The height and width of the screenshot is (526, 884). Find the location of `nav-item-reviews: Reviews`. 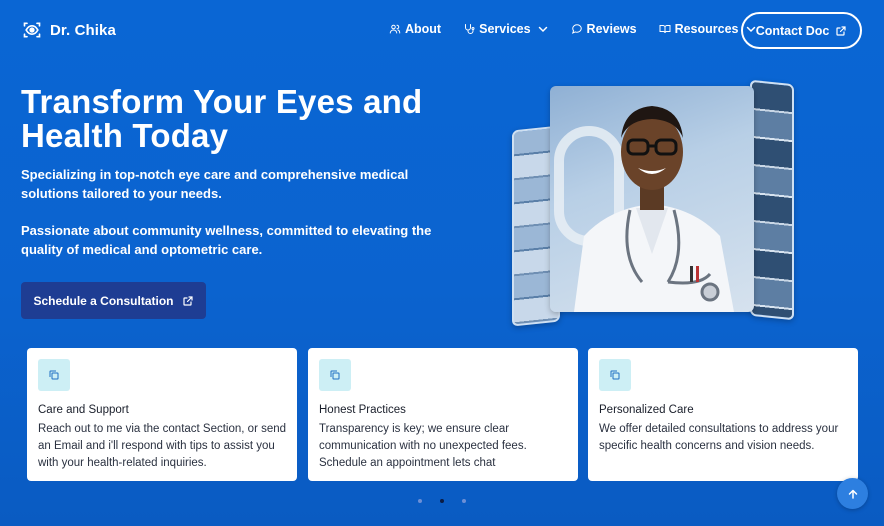

nav-item-reviews: Reviews is located at coordinates (604, 29).